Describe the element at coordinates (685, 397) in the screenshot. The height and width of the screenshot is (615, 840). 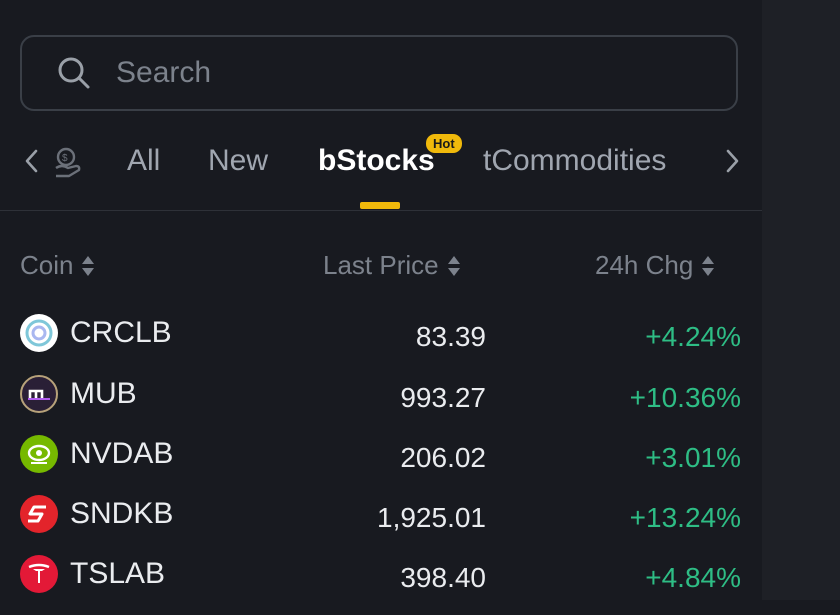
I see `change-24h: +10.36%` at that location.